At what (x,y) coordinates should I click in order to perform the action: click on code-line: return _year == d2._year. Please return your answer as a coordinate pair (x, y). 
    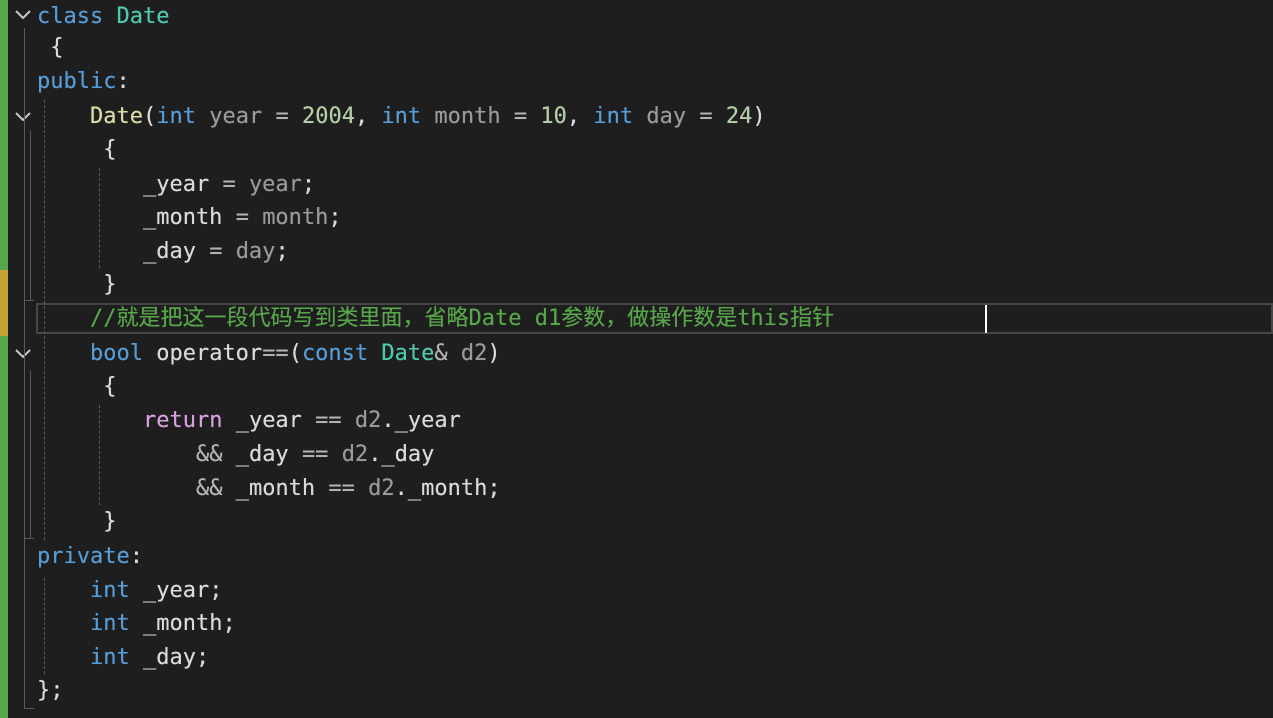
    Looking at the image, I should click on (249, 421).